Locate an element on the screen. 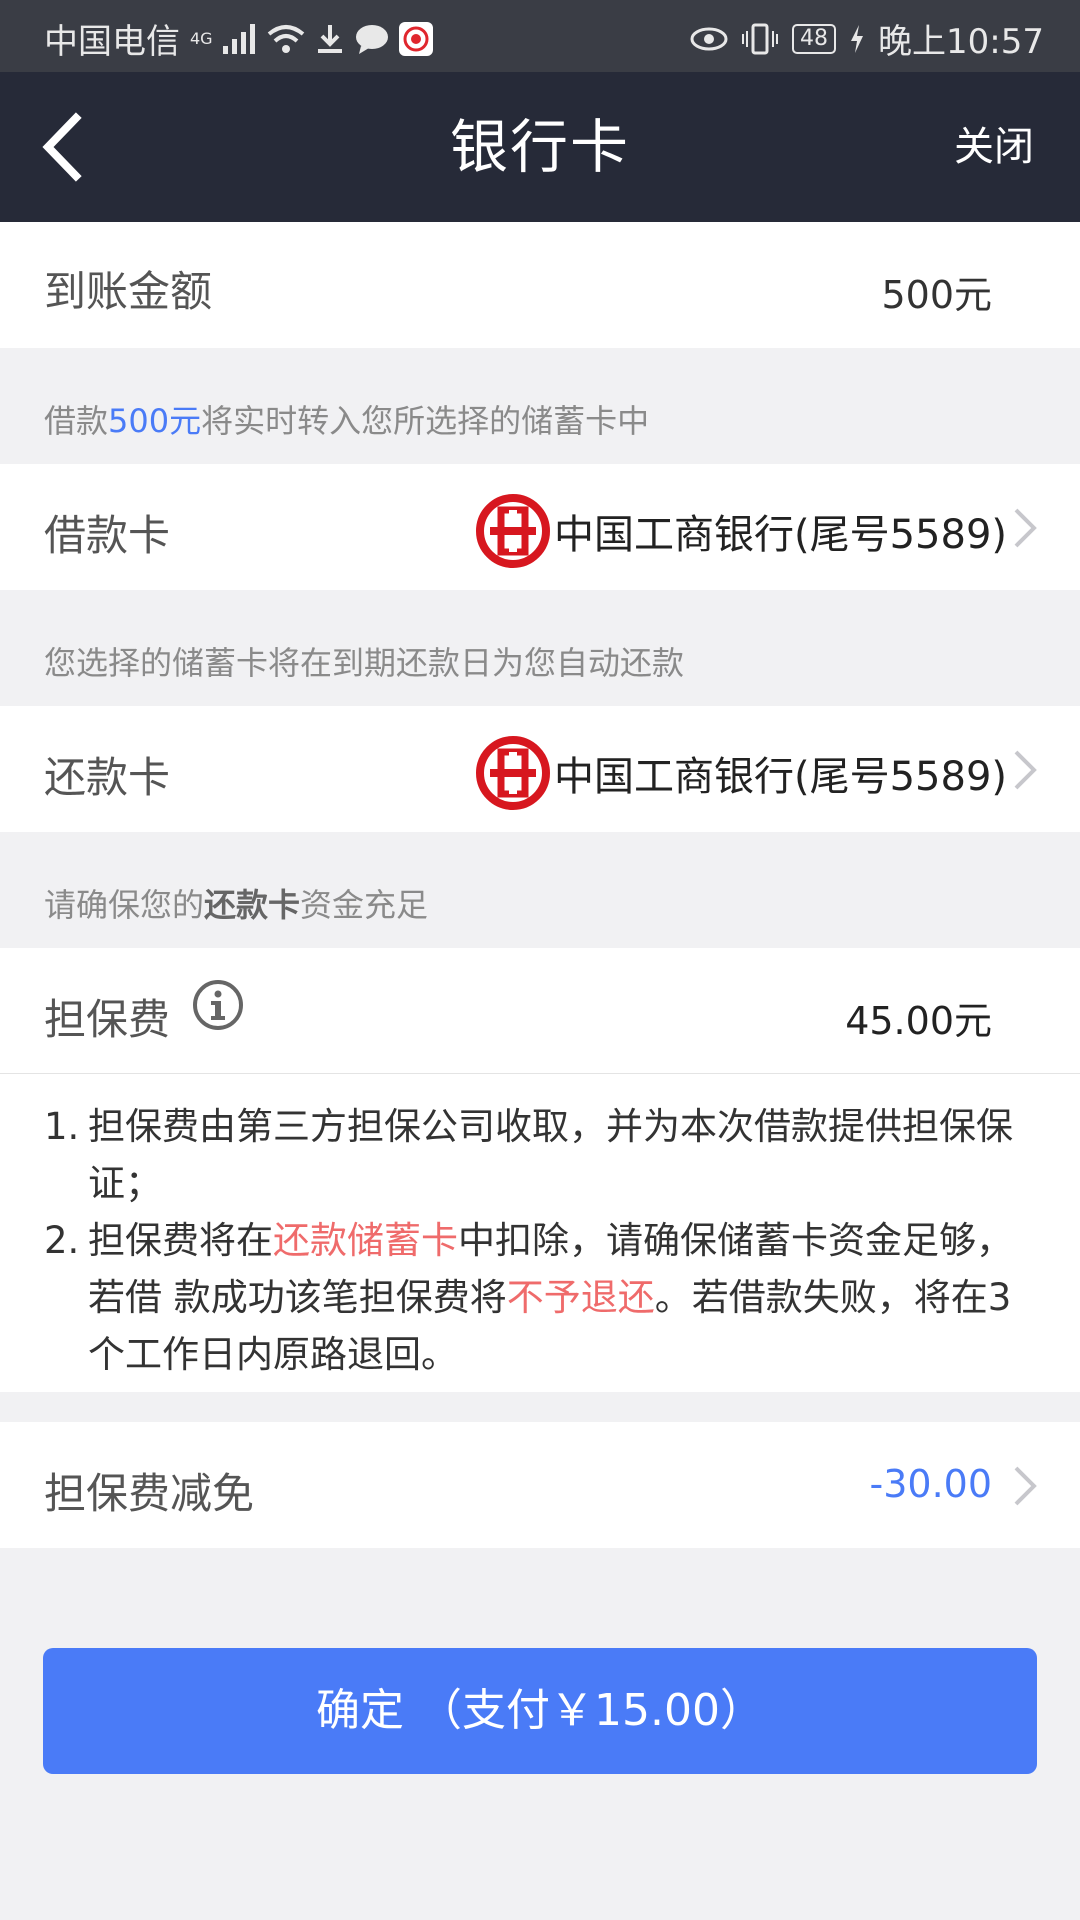  signal-icon is located at coordinates (239, 38).